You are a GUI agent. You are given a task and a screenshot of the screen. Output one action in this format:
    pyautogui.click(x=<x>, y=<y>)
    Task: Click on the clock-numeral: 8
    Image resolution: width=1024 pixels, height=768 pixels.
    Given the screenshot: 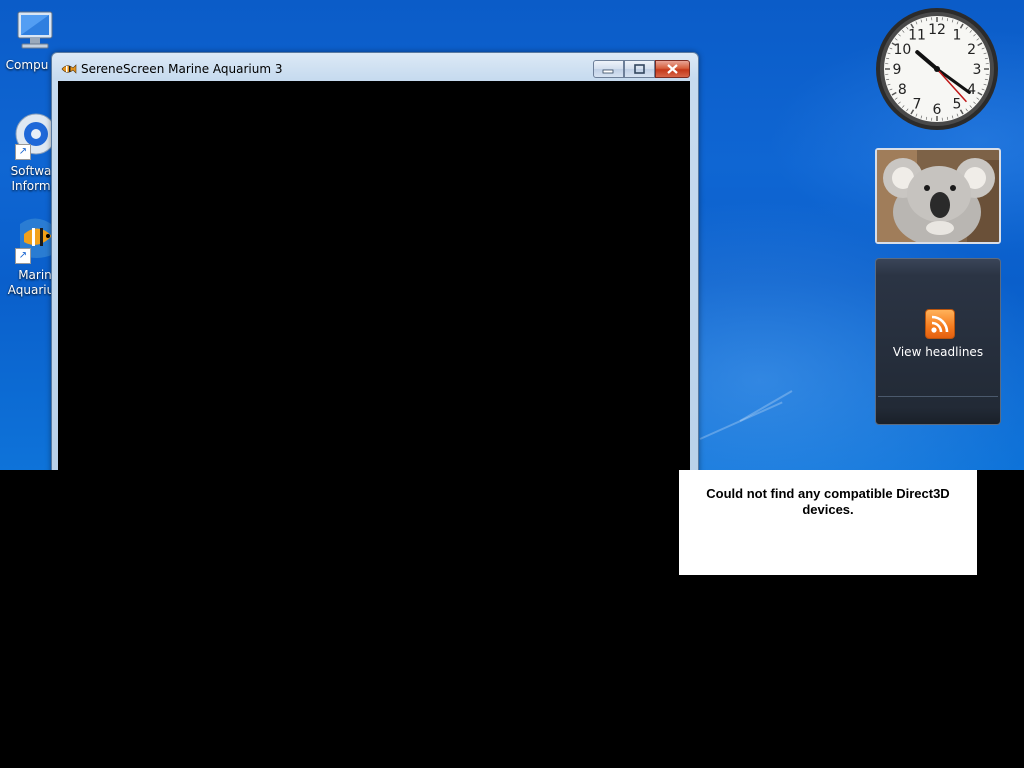 What is the action you would take?
    pyautogui.click(x=902, y=90)
    